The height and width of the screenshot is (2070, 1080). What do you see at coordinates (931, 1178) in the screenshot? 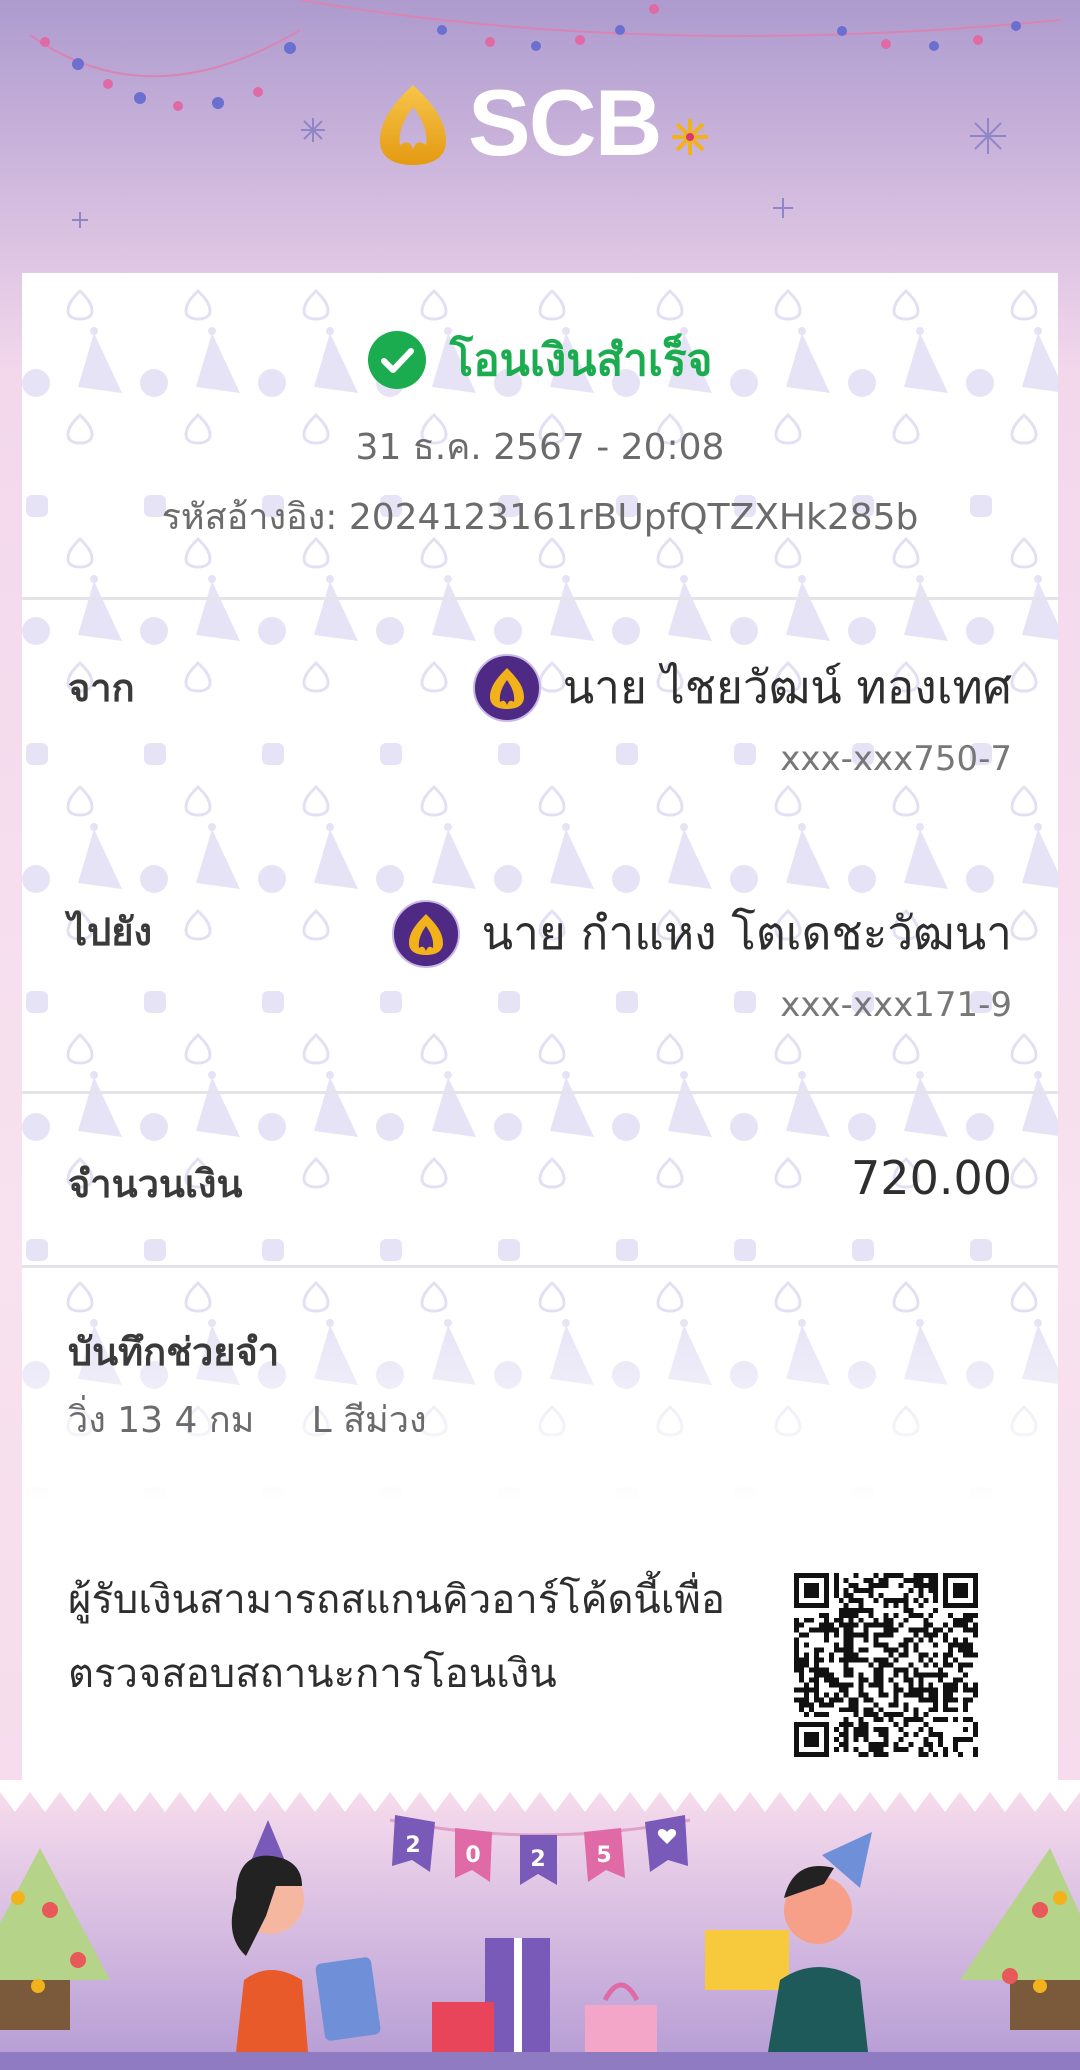
I see `amount-value: 720.00` at bounding box center [931, 1178].